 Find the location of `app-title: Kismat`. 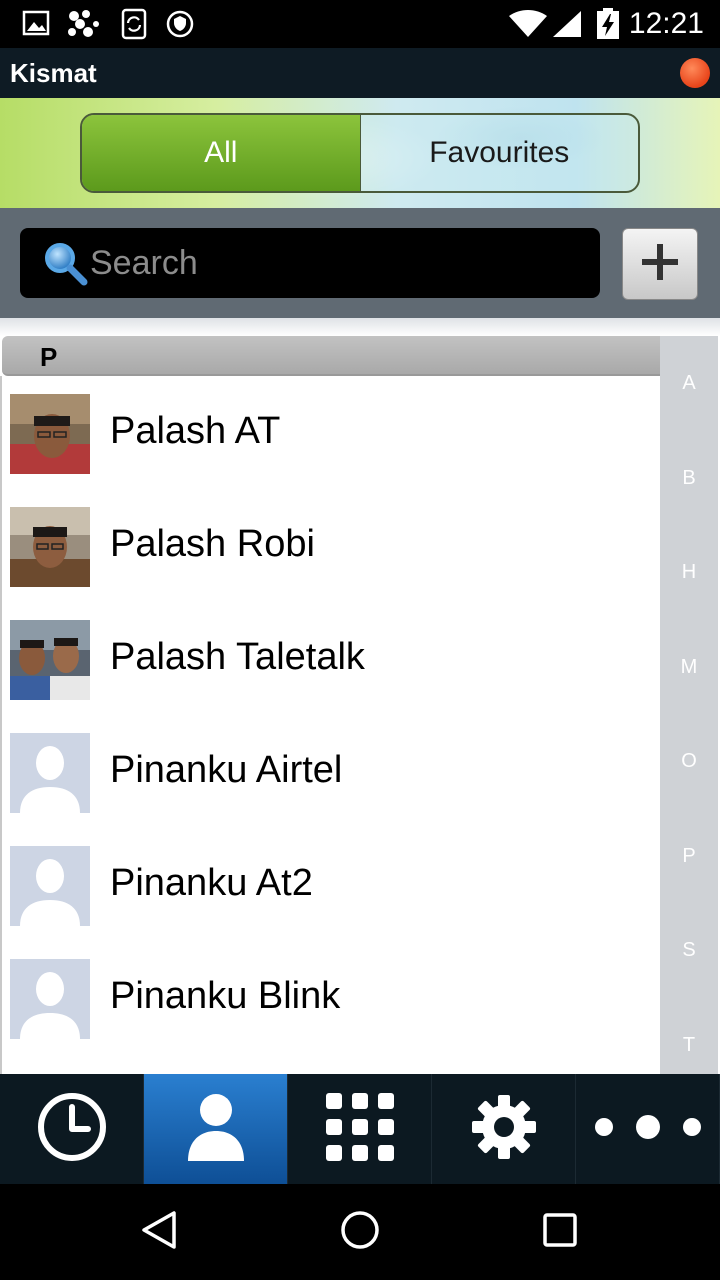

app-title: Kismat is located at coordinates (53, 73).